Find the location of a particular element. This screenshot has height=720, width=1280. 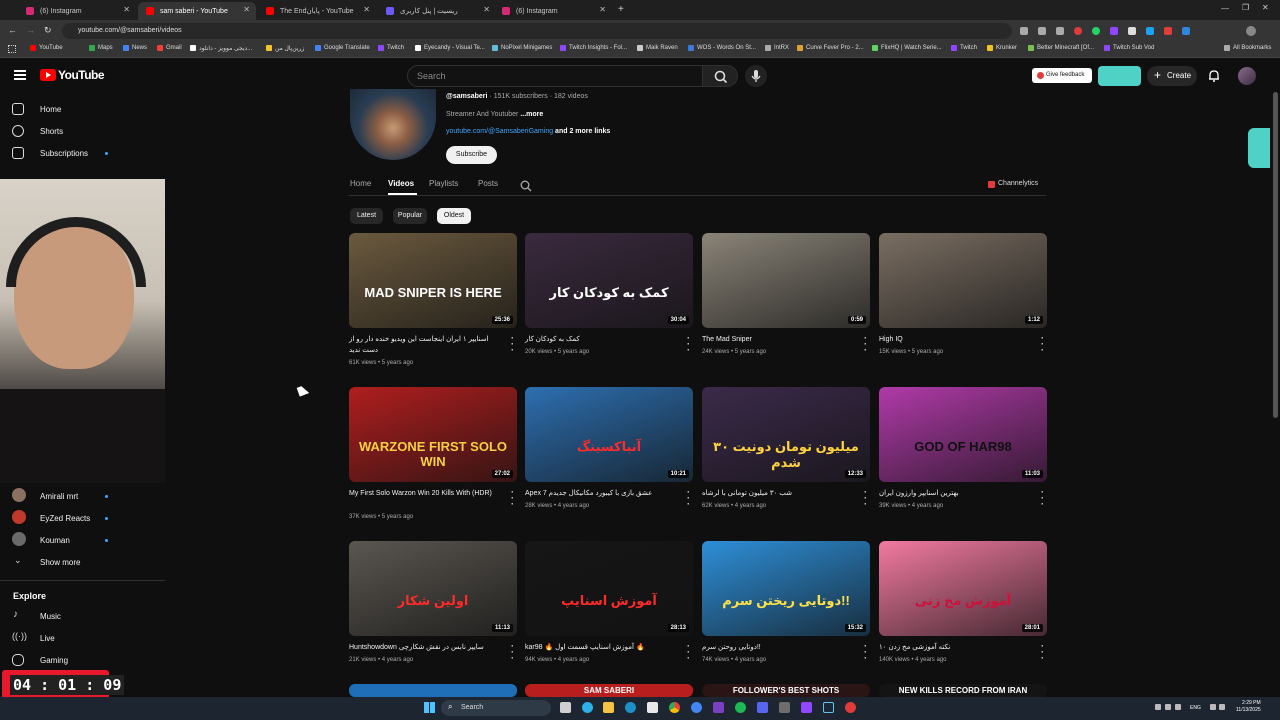

notifications-icon is located at coordinates (1214, 75).